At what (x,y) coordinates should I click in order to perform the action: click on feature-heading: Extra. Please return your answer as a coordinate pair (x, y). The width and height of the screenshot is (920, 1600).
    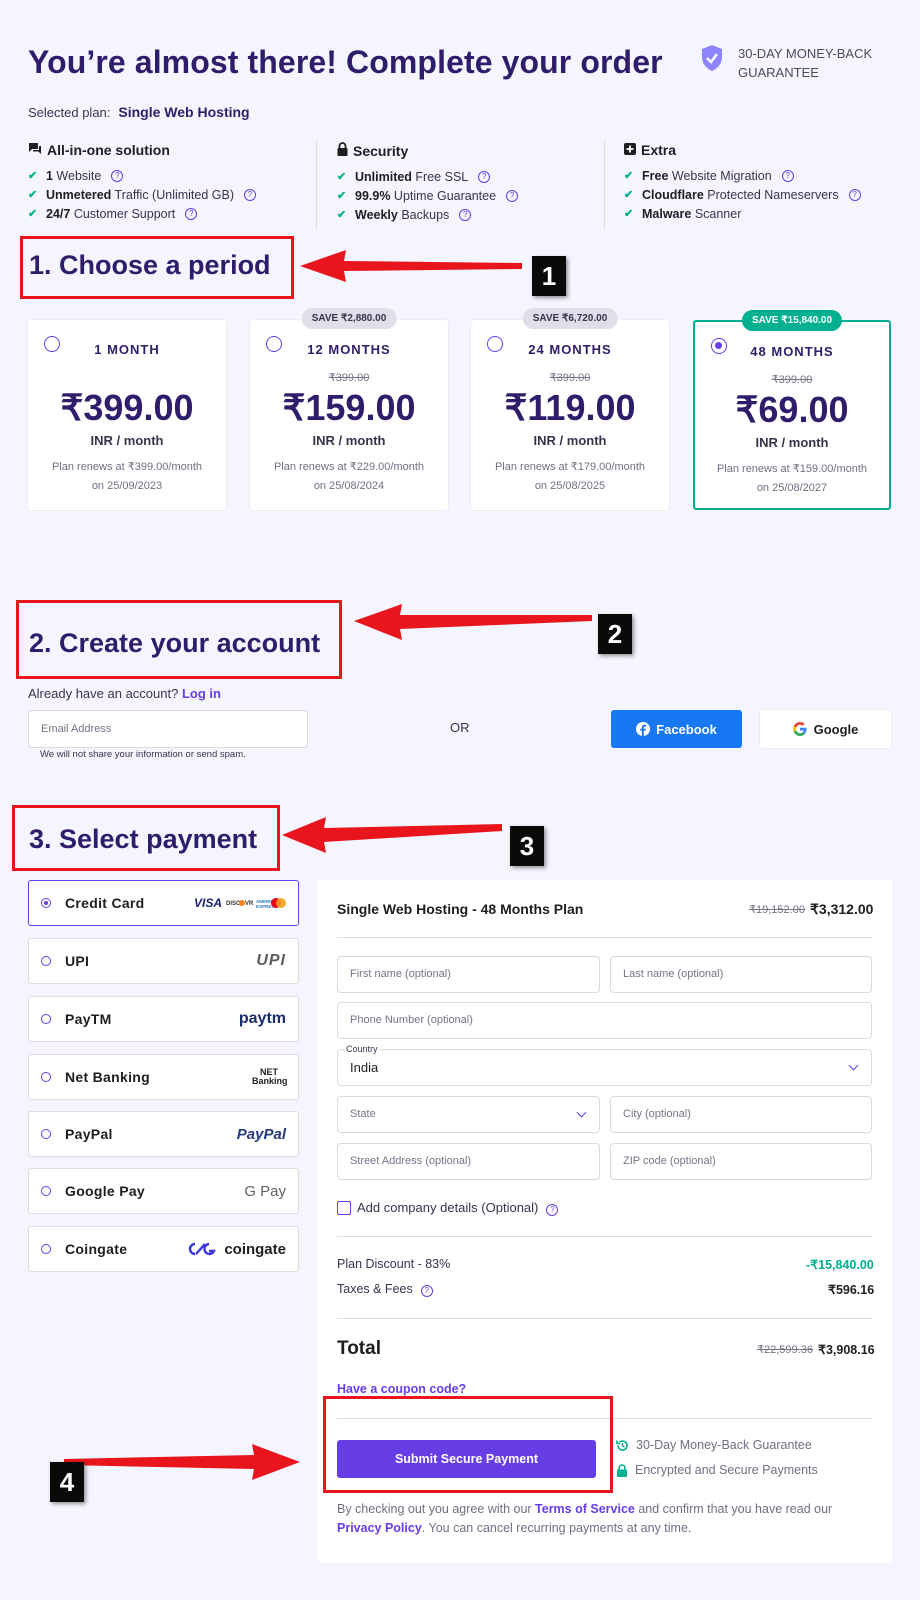
    Looking at the image, I should click on (659, 150).